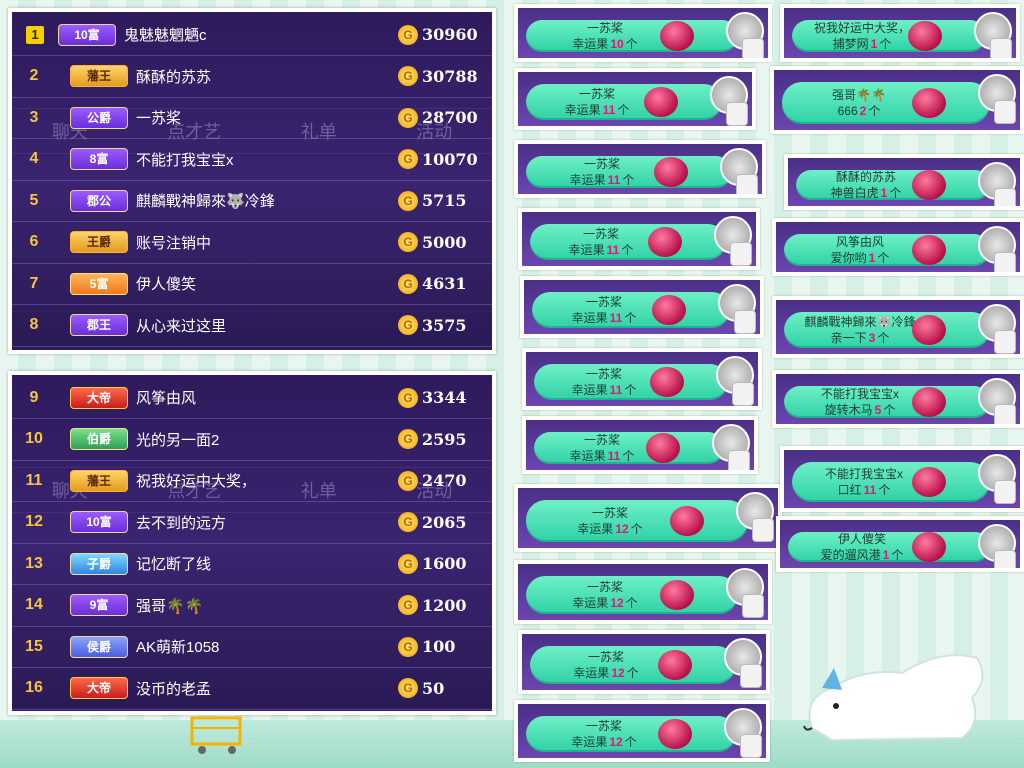 The image size is (1024, 768). I want to click on leaderboard-row: 6 王爵 账号注销中 G 5000, so click(252, 243).